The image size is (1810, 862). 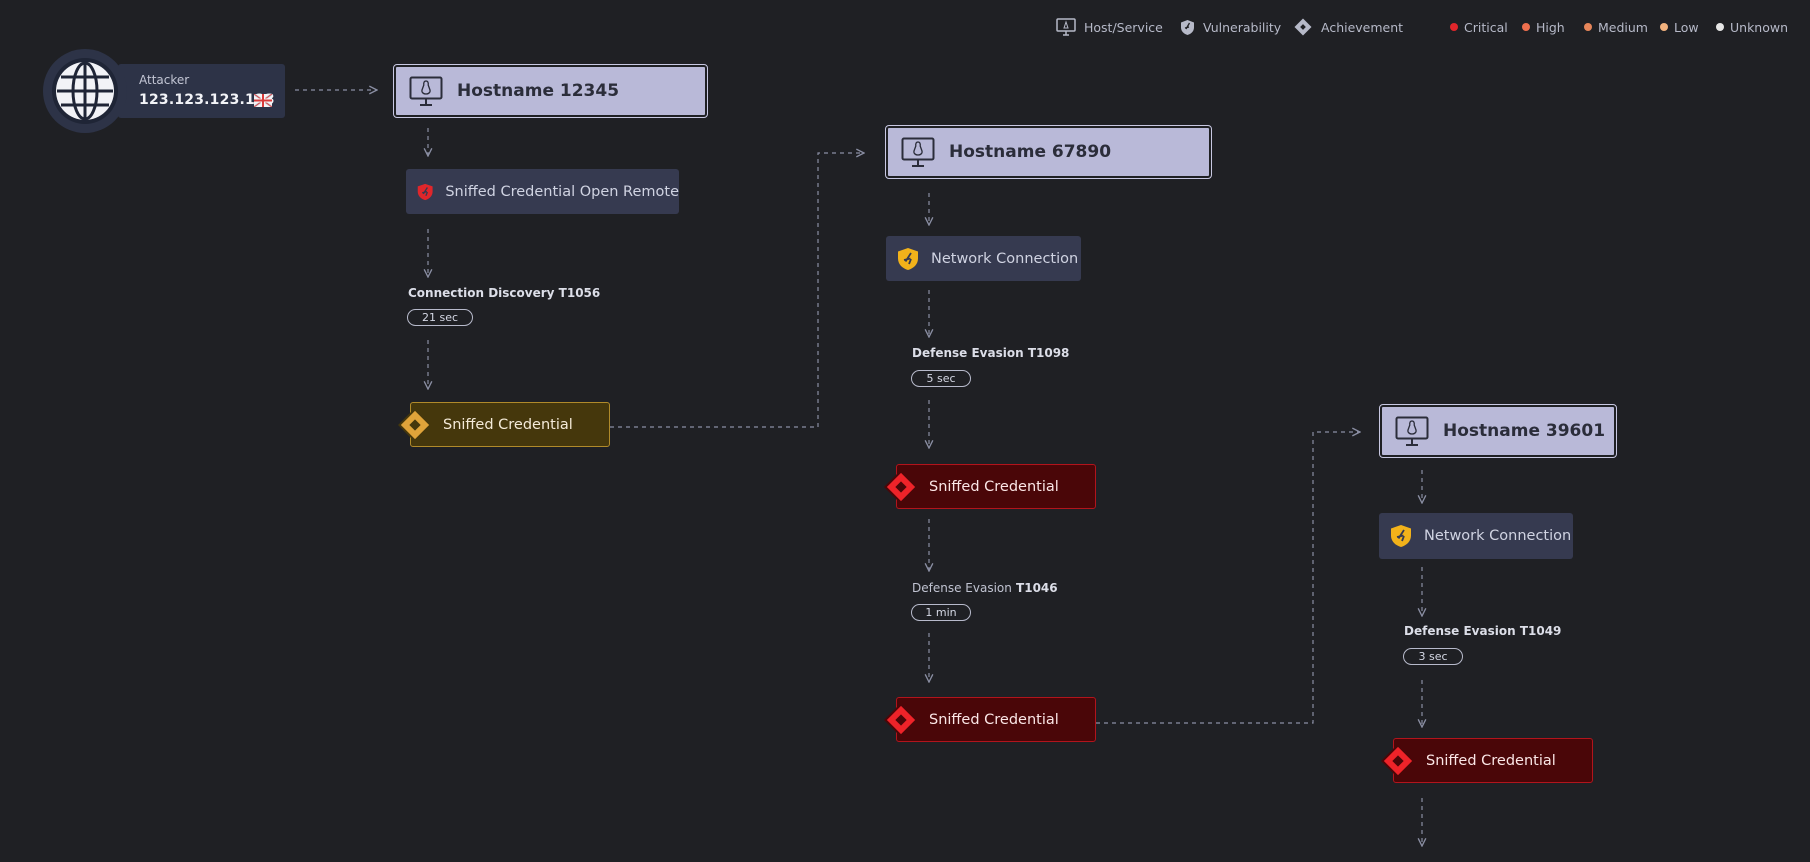 I want to click on legend-label: Low, so click(x=1686, y=27).